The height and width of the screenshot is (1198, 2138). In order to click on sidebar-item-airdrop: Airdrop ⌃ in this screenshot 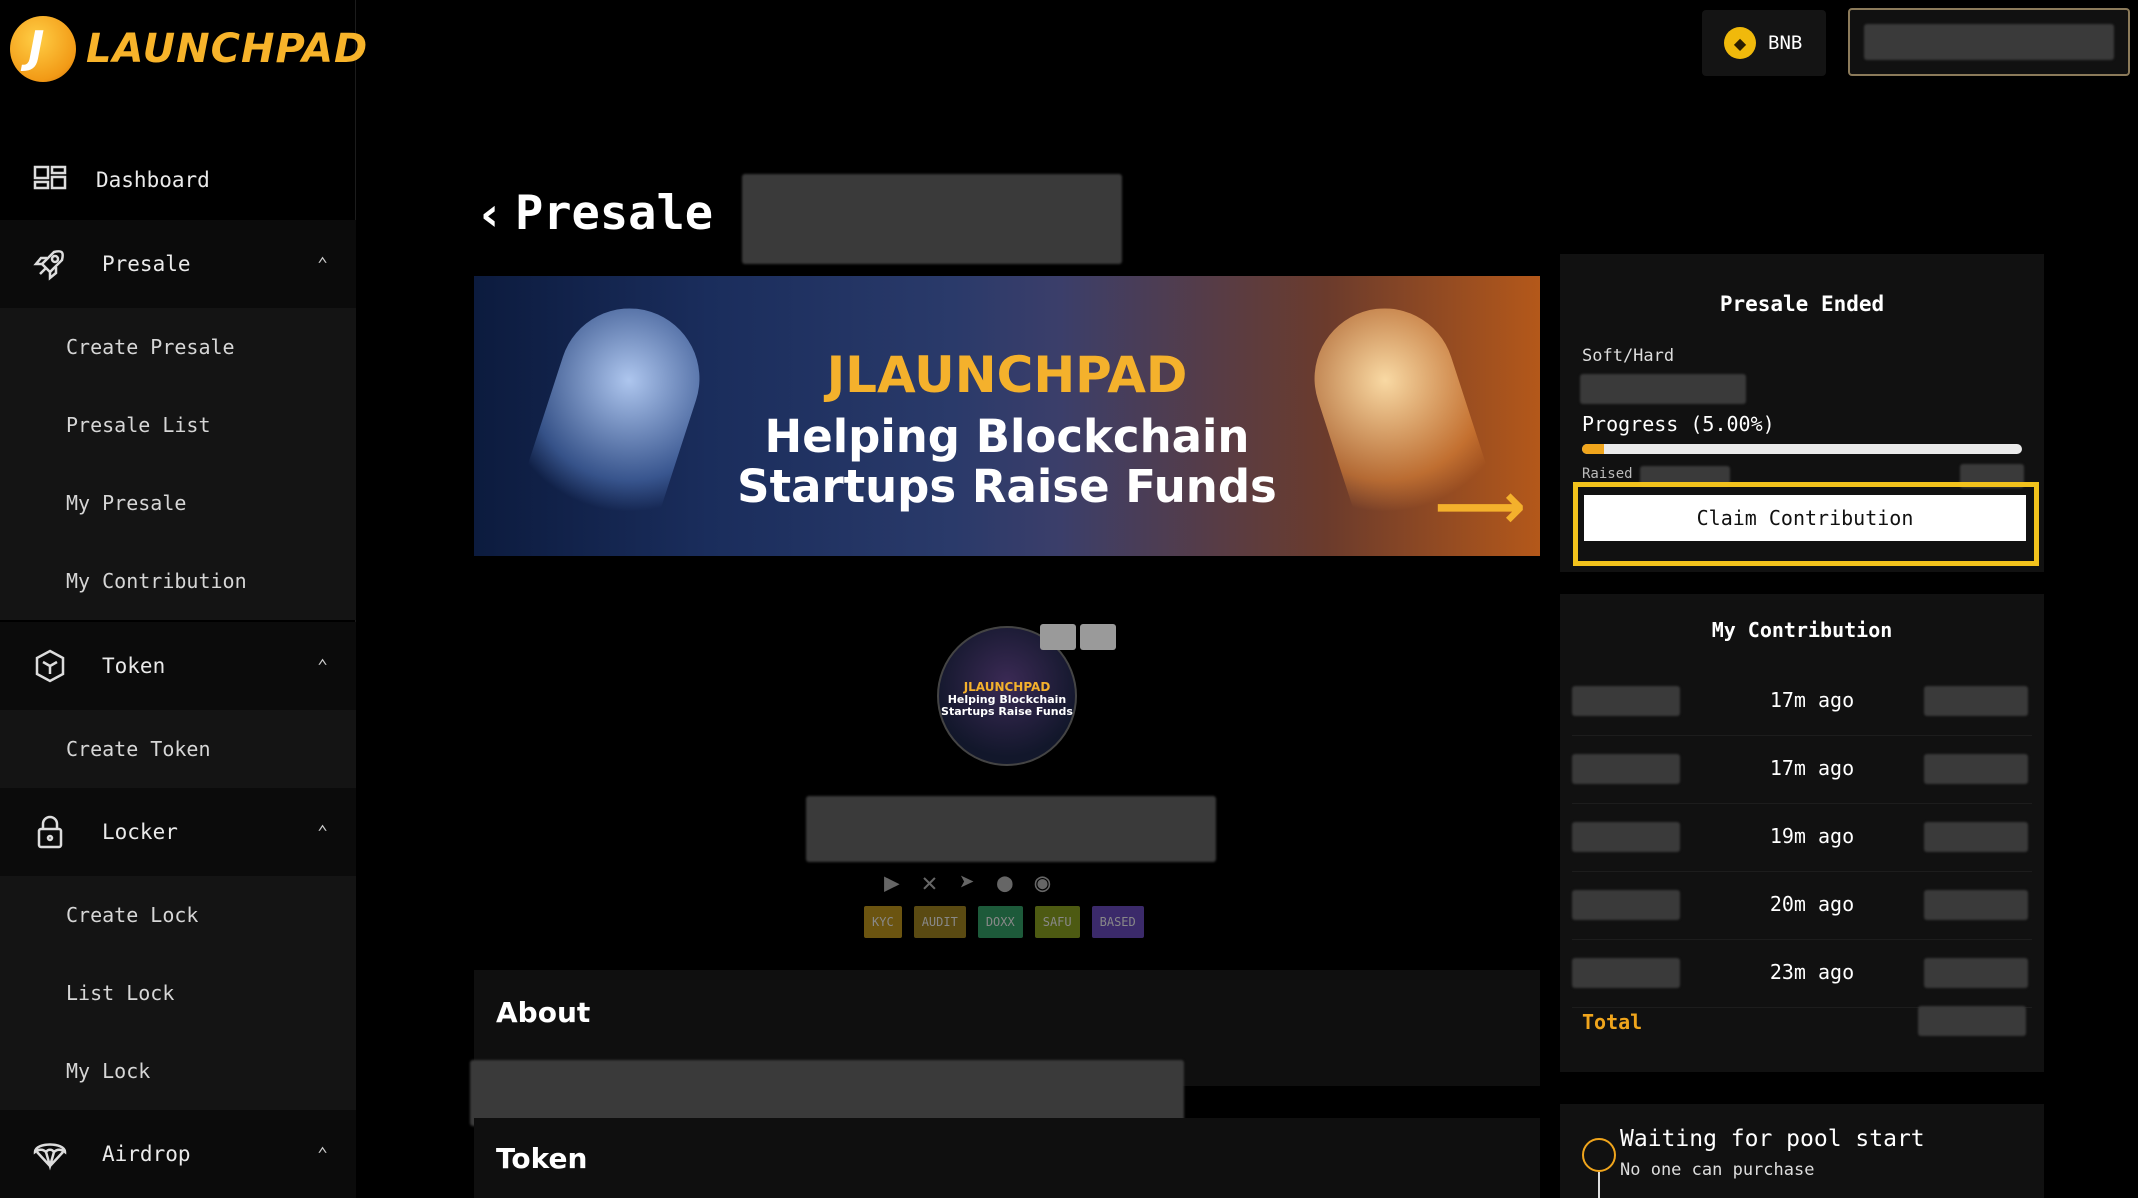, I will do `click(178, 1154)`.